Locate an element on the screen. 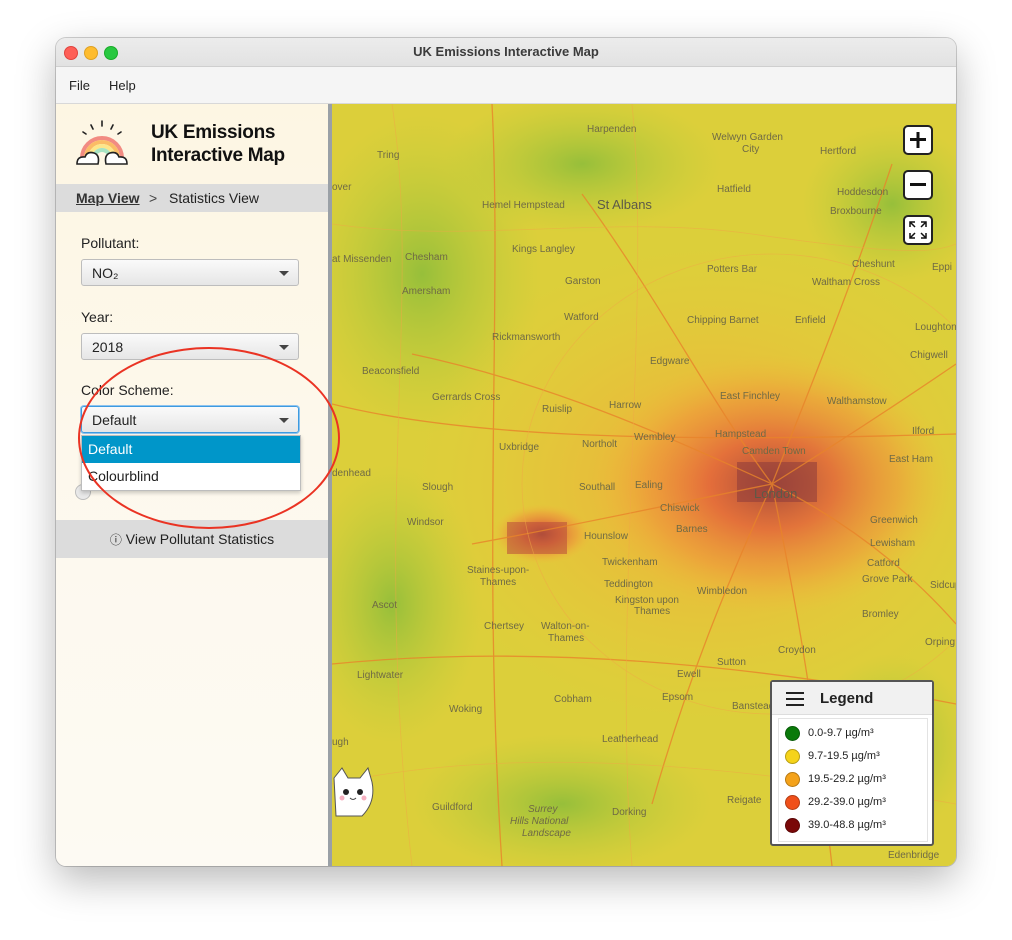  place-label: Wembley is located at coordinates (655, 437).